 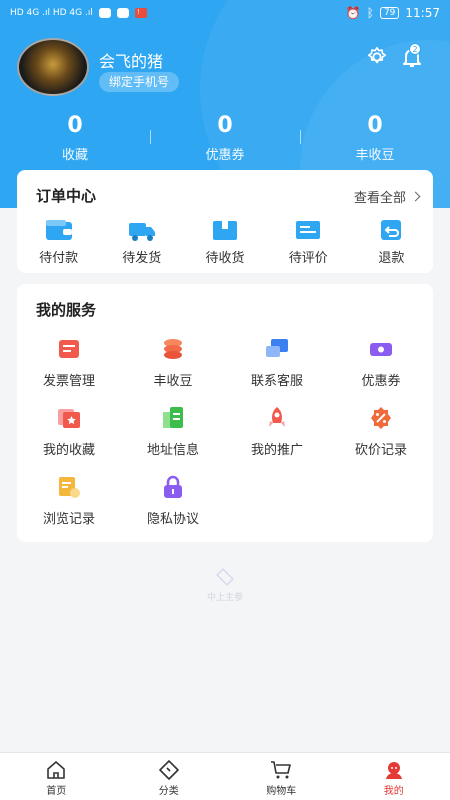 What do you see at coordinates (58, 242) in the screenshot?
I see `order-pending-payment: 待付款` at bounding box center [58, 242].